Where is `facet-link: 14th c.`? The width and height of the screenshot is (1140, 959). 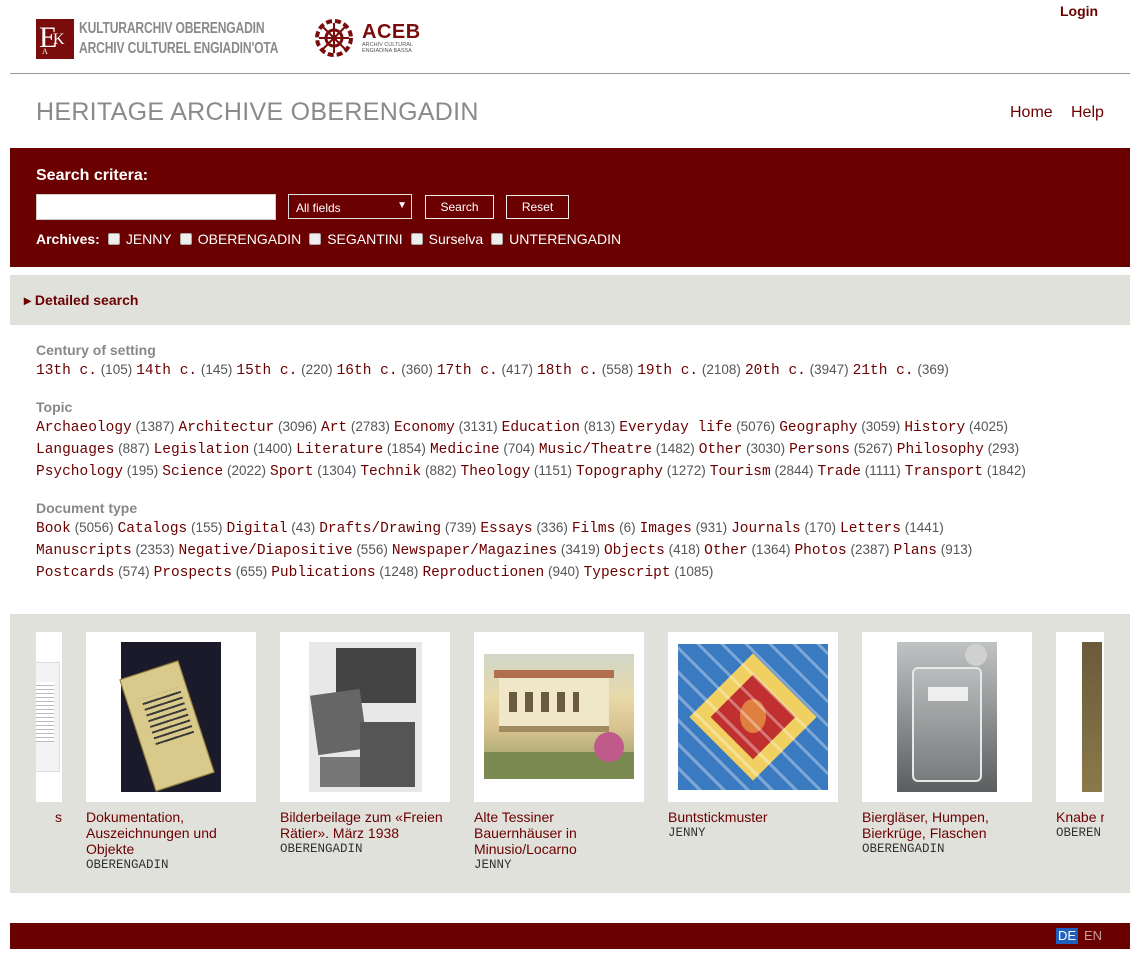 facet-link: 14th c. is located at coordinates (166, 371).